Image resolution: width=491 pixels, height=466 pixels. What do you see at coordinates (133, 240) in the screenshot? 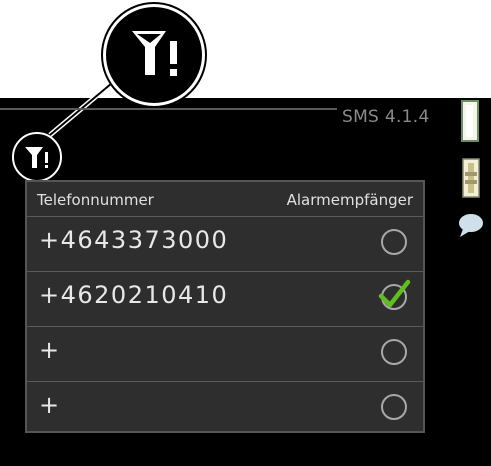
I see `phone-number: +4643373000` at bounding box center [133, 240].